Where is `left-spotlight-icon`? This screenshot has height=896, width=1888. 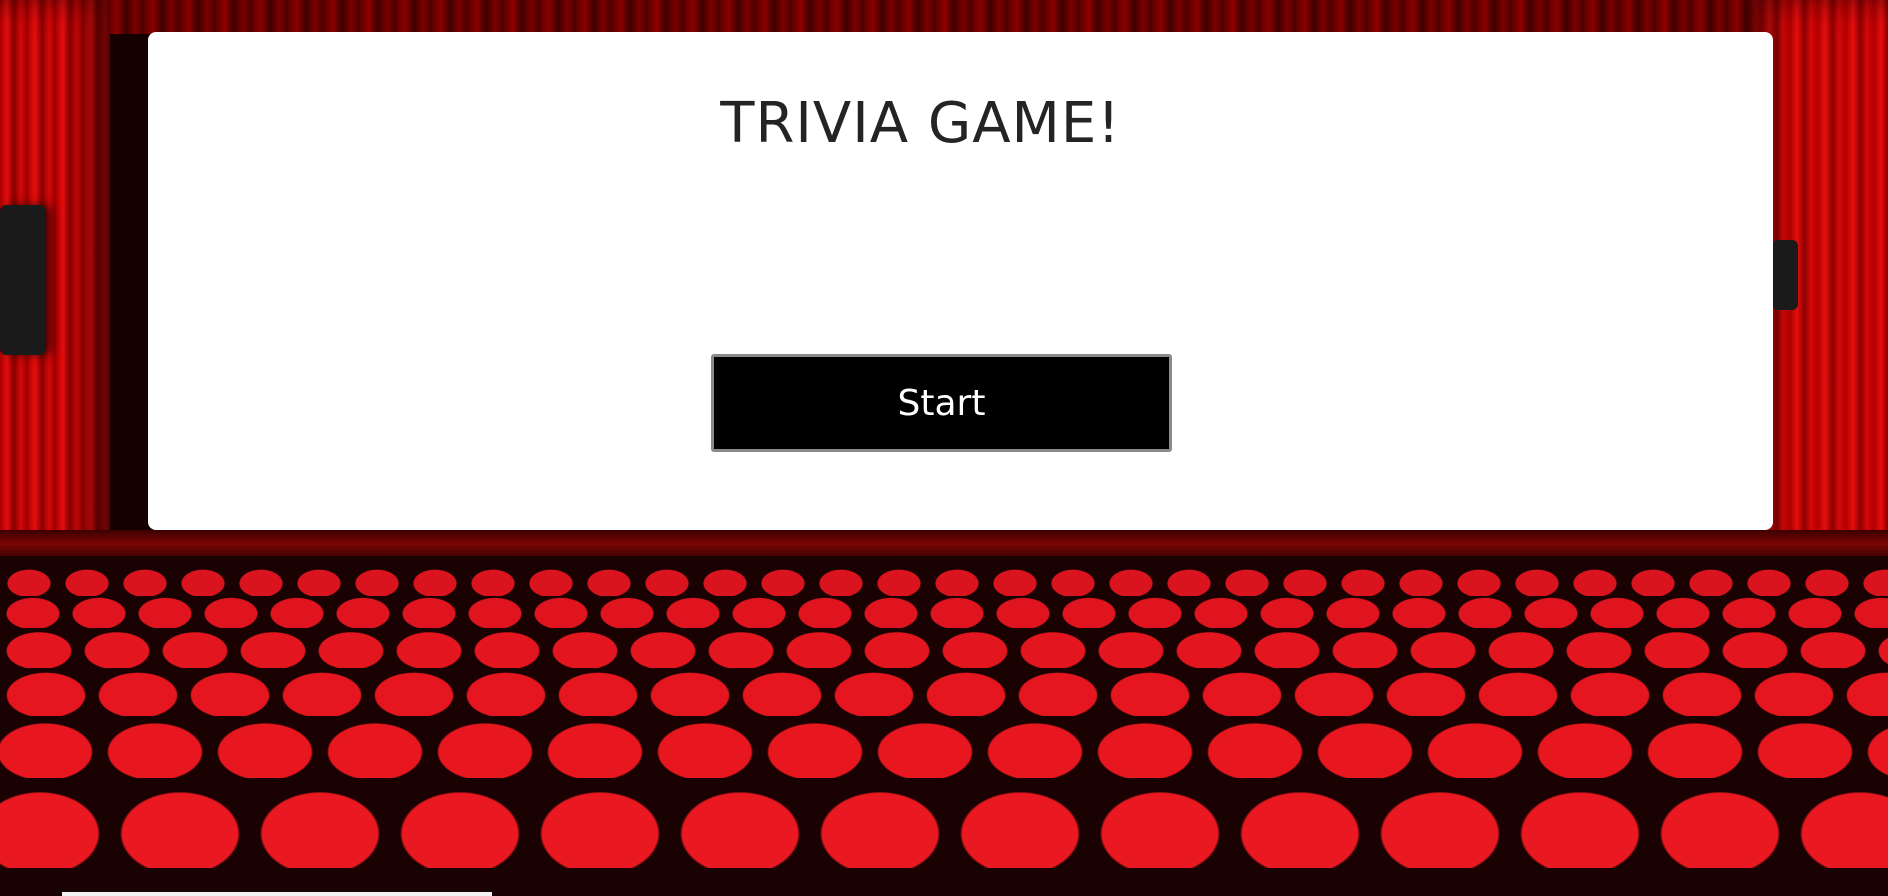 left-spotlight-icon is located at coordinates (23, 280).